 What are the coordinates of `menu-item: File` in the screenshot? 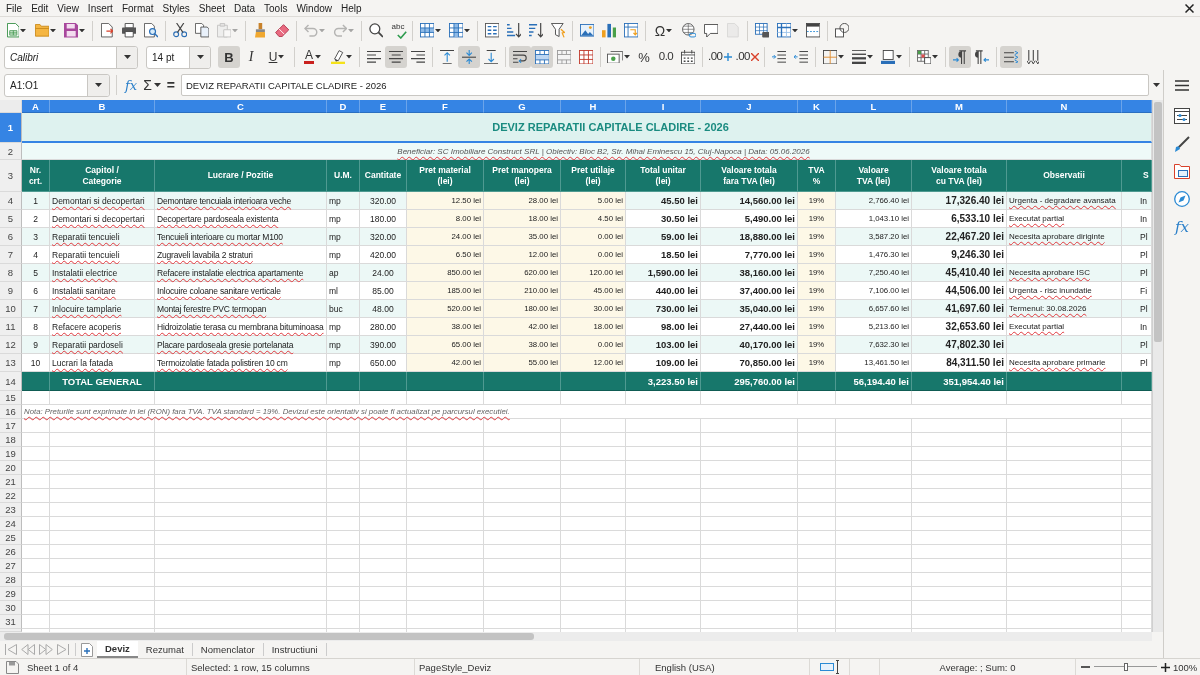 It's located at (14, 8).